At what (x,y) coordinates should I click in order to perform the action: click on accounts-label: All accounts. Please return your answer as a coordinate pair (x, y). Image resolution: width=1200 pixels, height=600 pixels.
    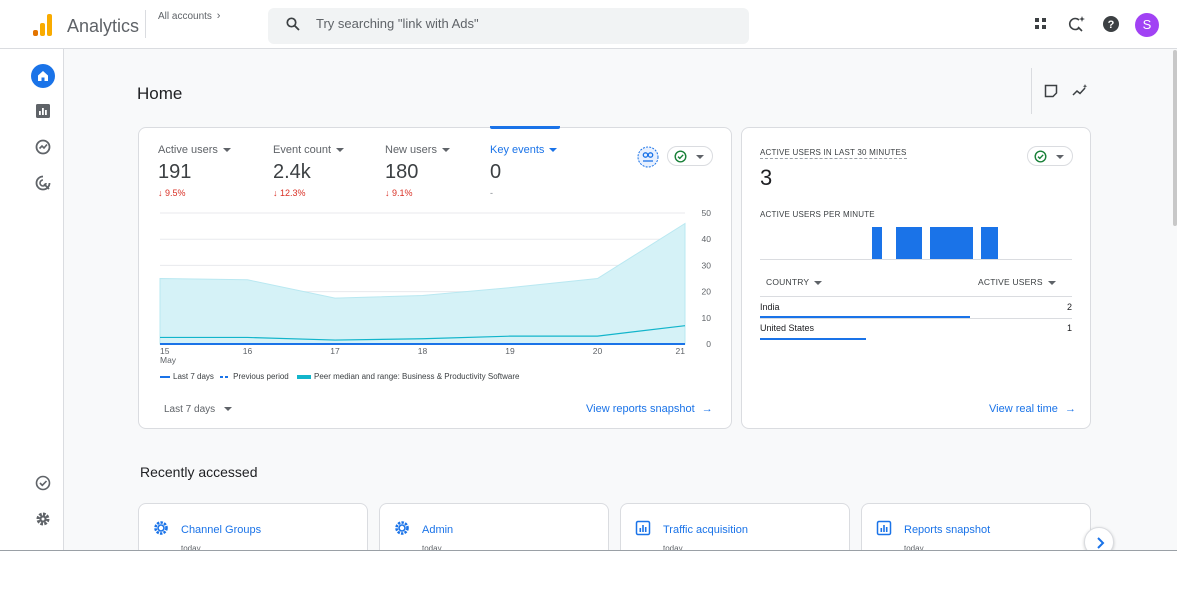
    Looking at the image, I should click on (185, 16).